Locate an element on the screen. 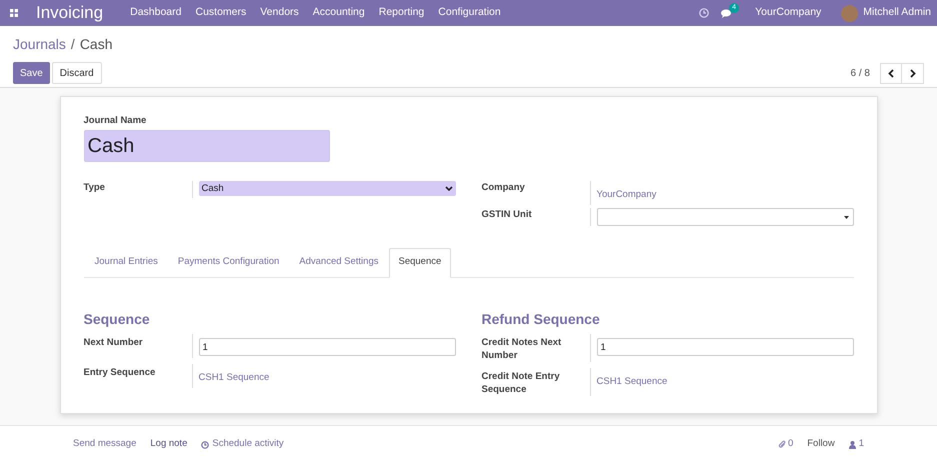 This screenshot has width=937, height=463. company-switcher: YourCompany is located at coordinates (788, 13).